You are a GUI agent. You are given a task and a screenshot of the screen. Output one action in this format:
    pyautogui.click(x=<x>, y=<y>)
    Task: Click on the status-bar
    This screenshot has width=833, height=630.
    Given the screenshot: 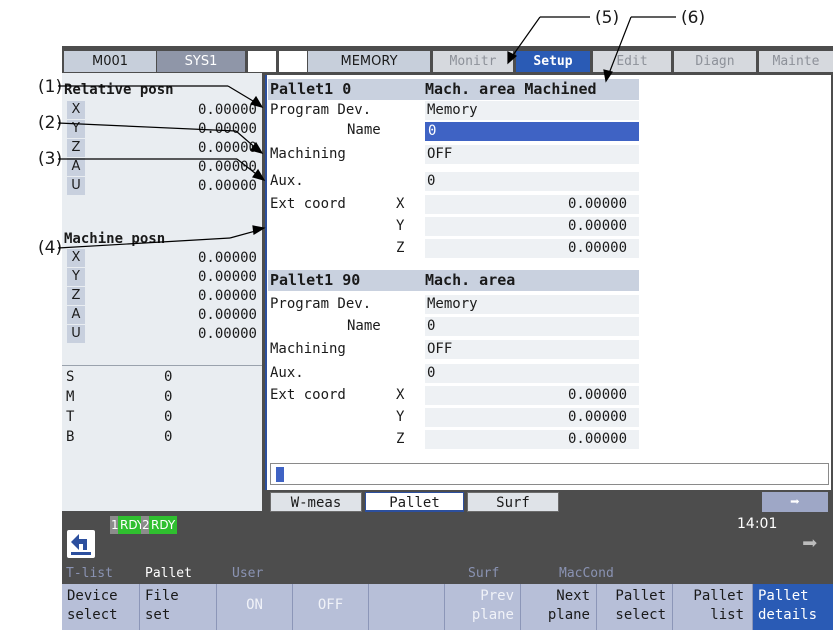 What is the action you would take?
    pyautogui.click(x=447, y=539)
    